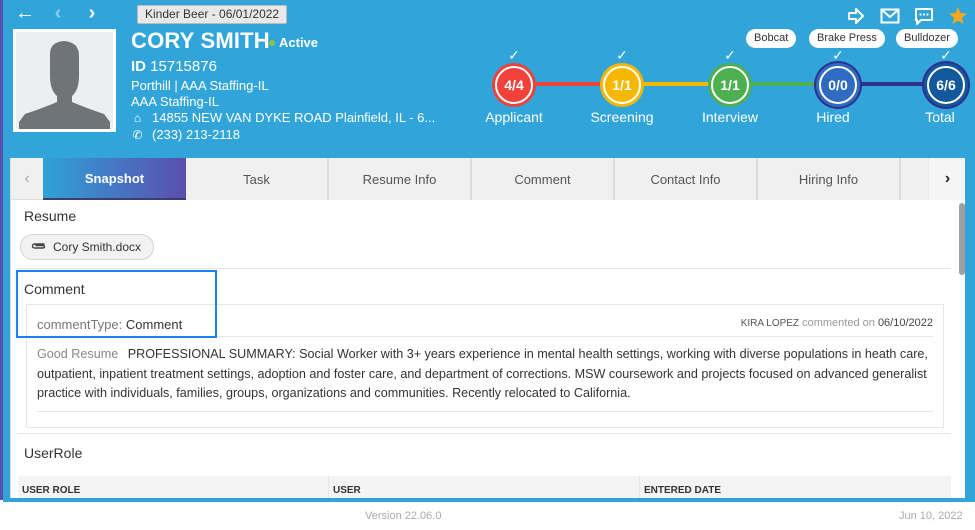  I want to click on active-dot-icon, so click(272, 42).